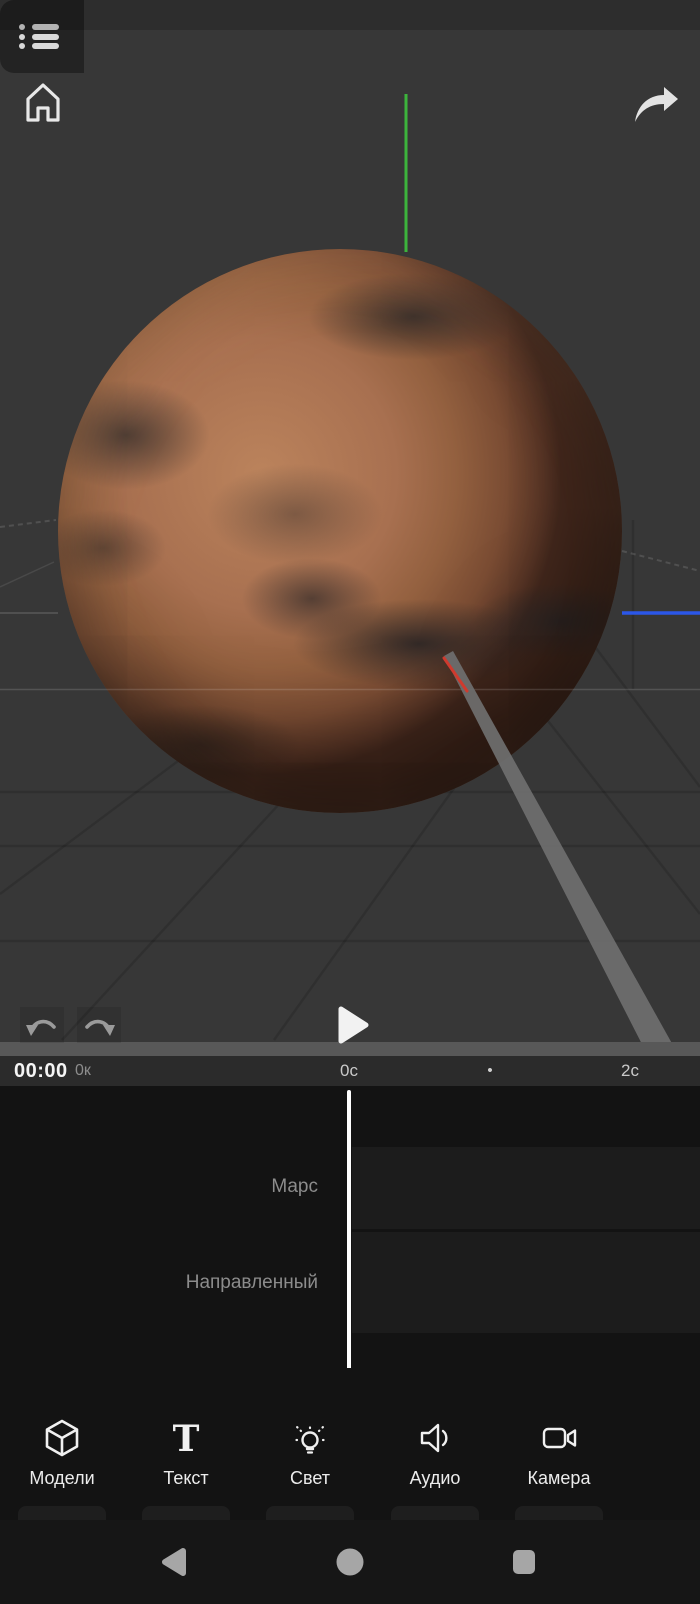 The width and height of the screenshot is (700, 1604). Describe the element at coordinates (434, 1438) in the screenshot. I see `audio-icon` at that location.